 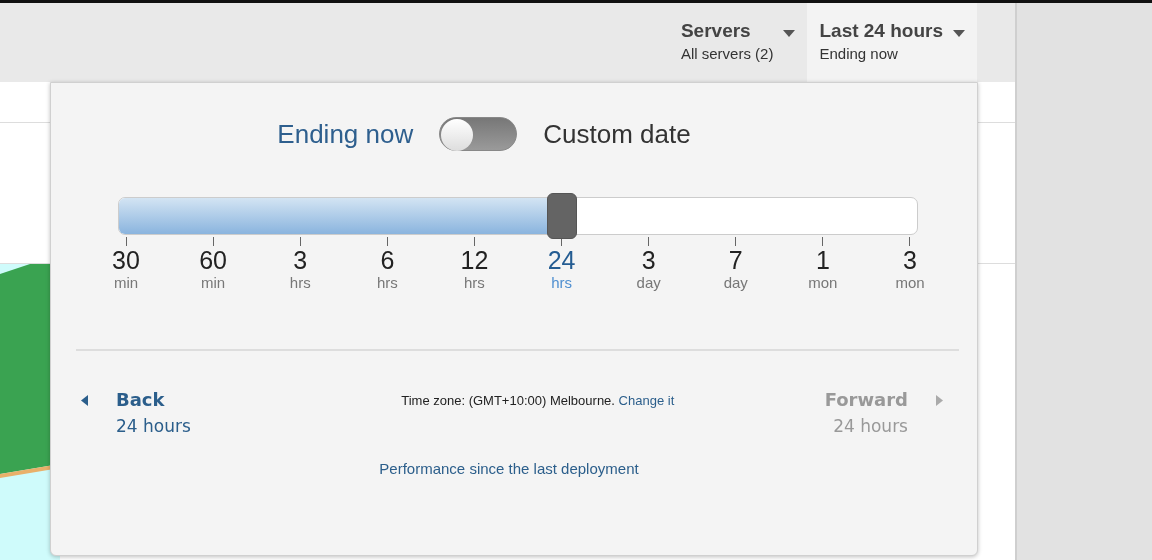 I want to click on slider-tick: 3 hrs, so click(x=300, y=263).